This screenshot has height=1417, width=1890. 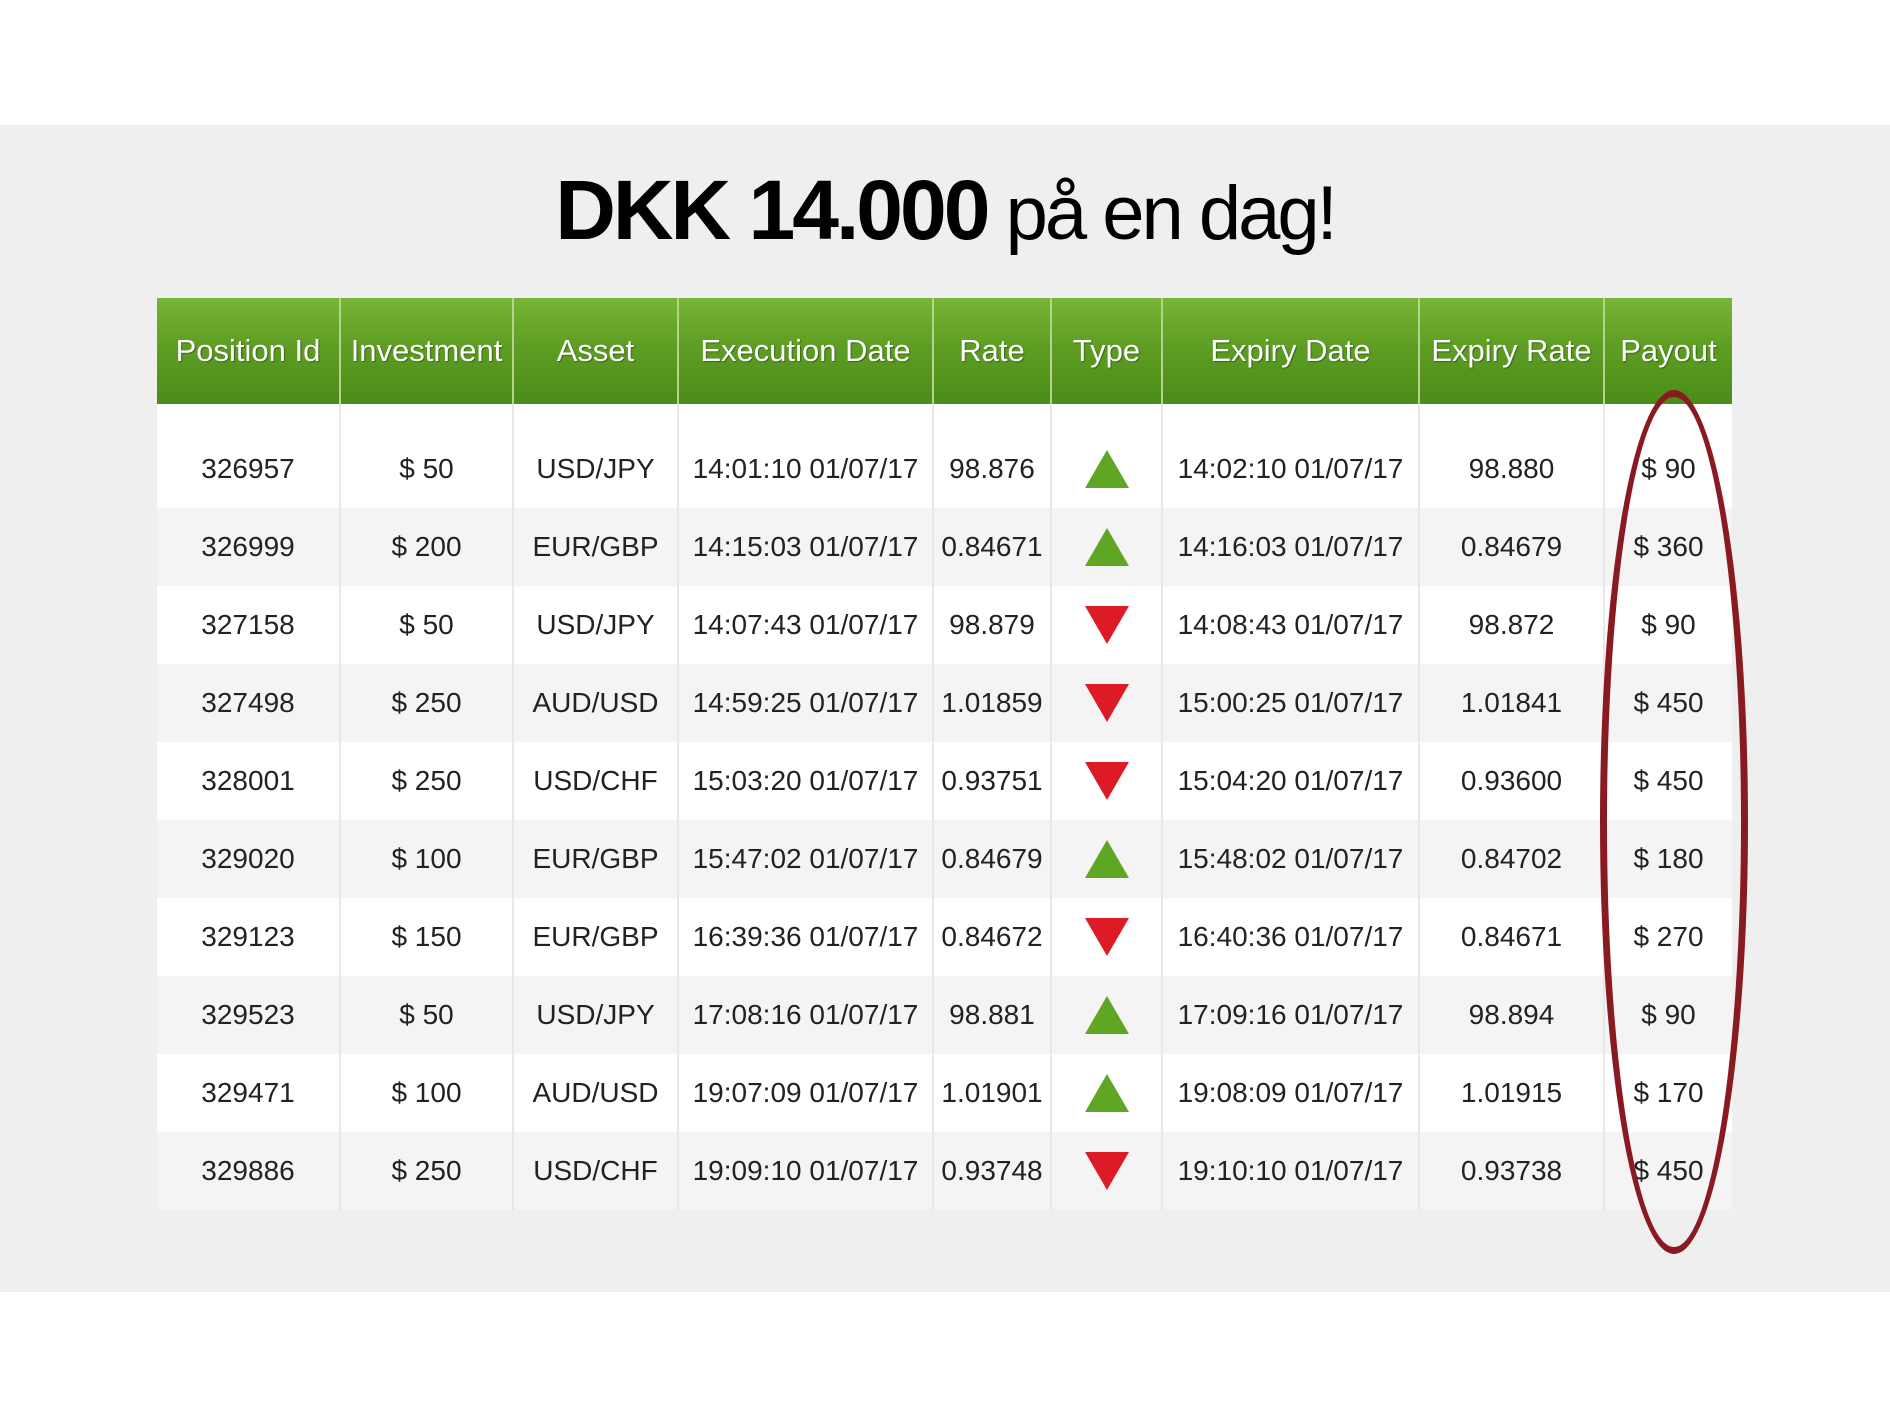 I want to click on cell-rate-text: 0.84671, so click(x=992, y=546).